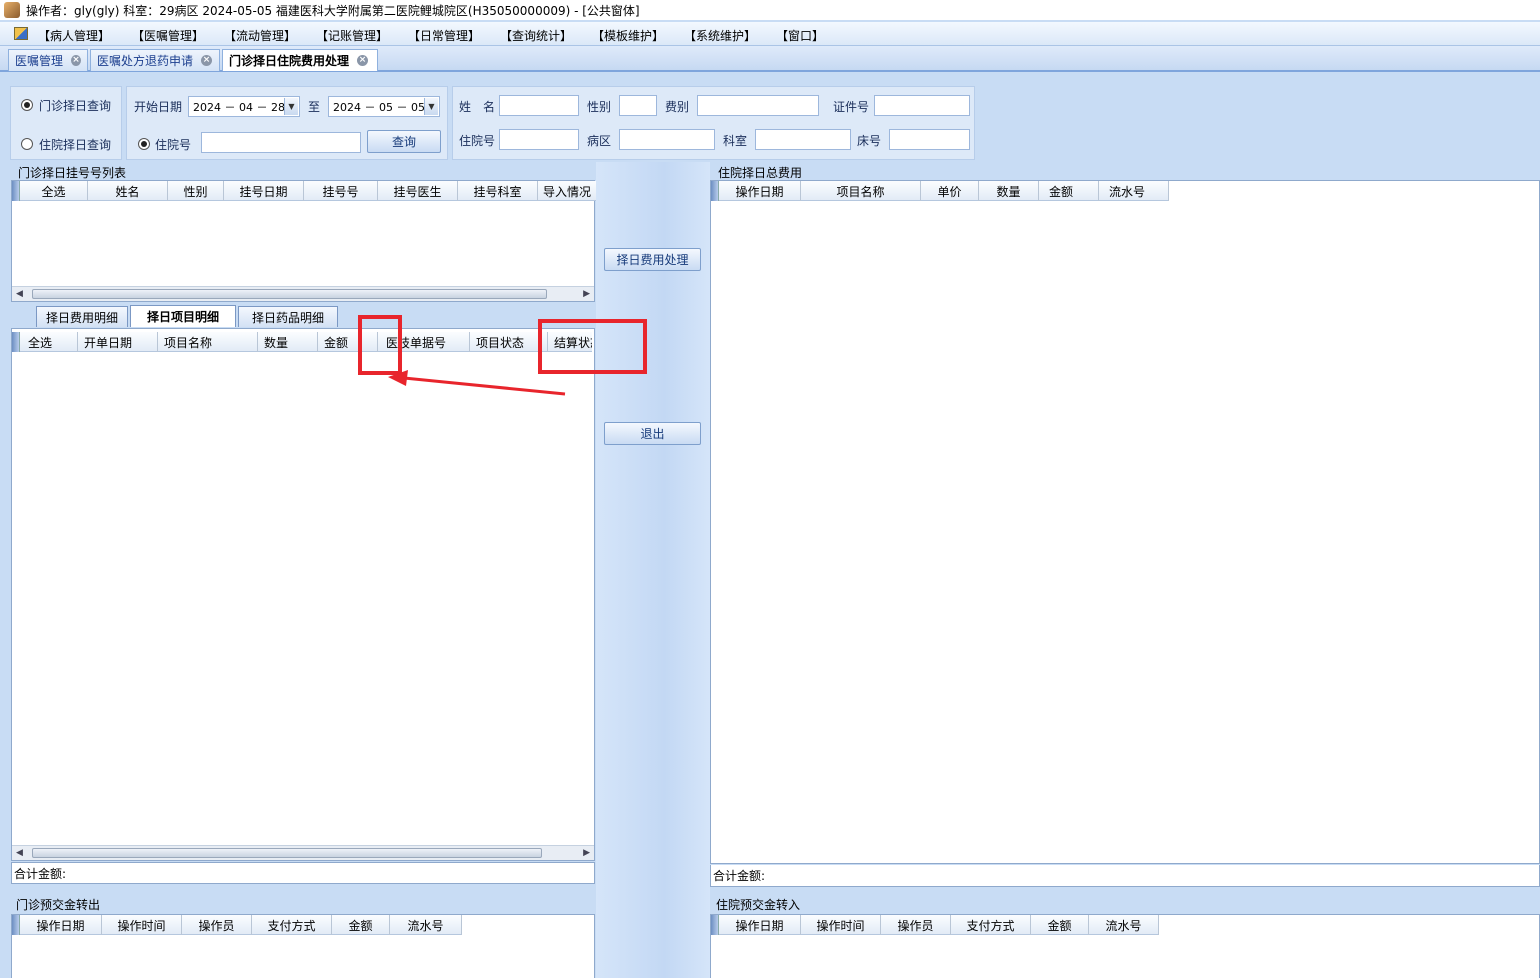 The height and width of the screenshot is (978, 1540). Describe the element at coordinates (484, 386) in the screenshot. I see `annotation-arrow-line` at that location.